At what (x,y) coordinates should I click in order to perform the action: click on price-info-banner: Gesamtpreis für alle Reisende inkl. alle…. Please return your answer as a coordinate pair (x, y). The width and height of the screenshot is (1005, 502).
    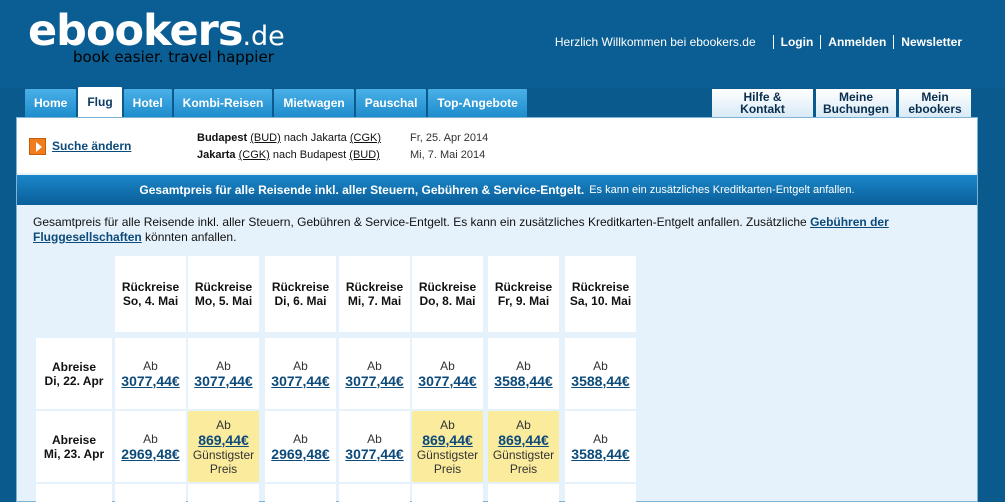
    Looking at the image, I should click on (497, 190).